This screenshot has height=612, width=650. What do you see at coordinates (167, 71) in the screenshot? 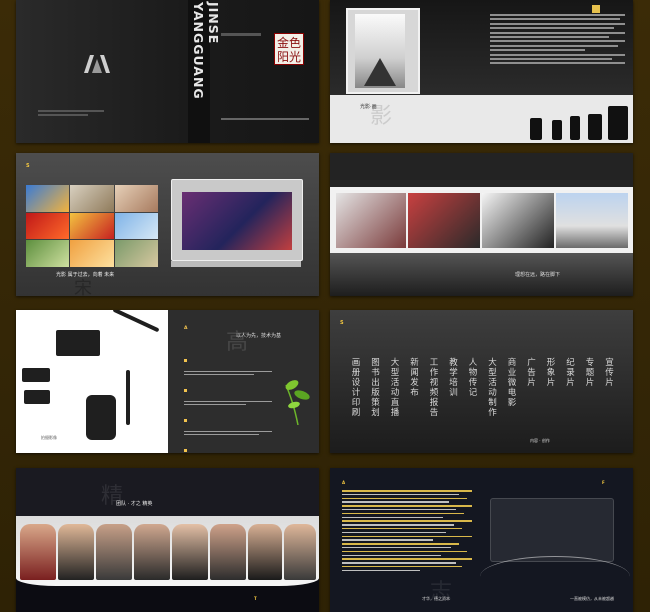
I see `cover-spread: JINSE YANGGUANG 金色 阳光` at bounding box center [167, 71].